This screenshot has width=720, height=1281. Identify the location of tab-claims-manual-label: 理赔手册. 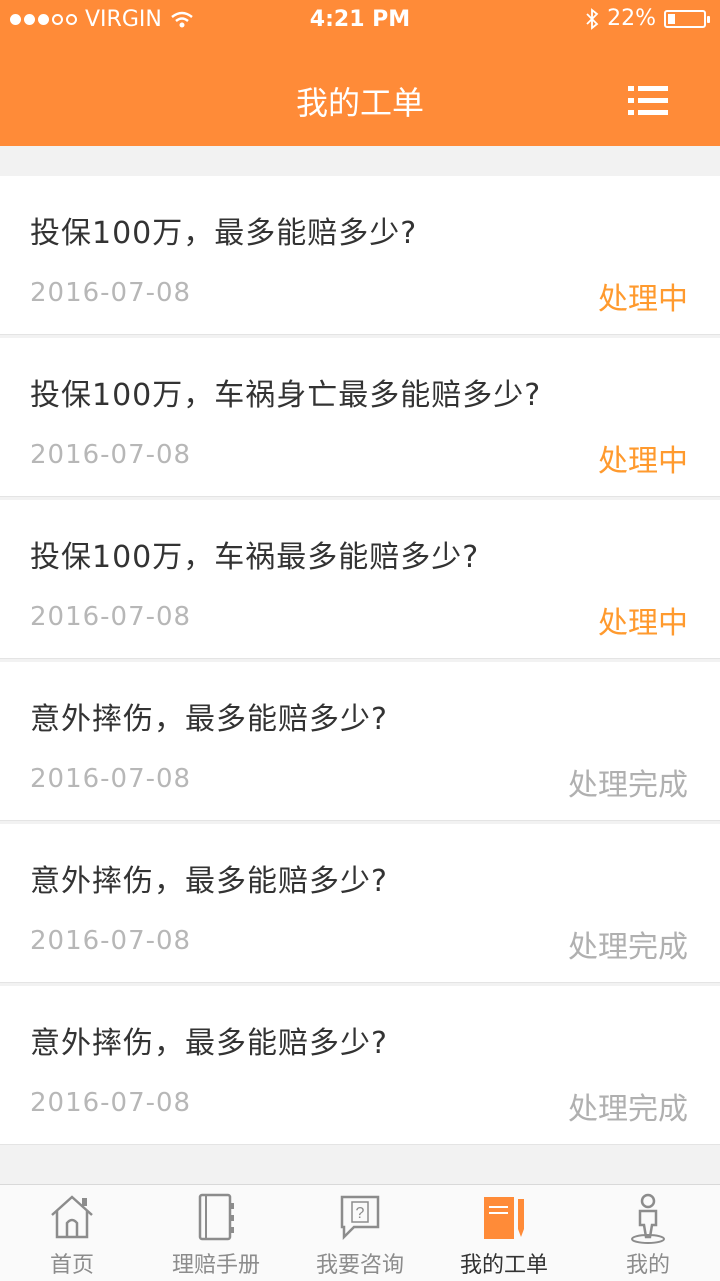
(215, 1265).